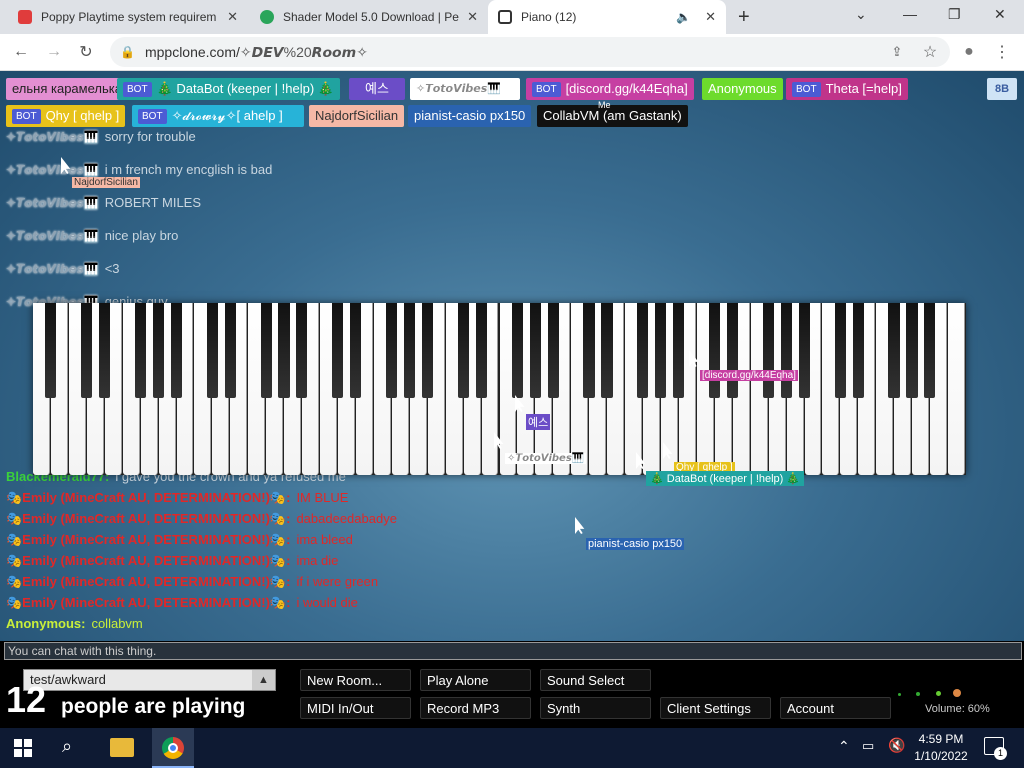 The height and width of the screenshot is (768, 1024). What do you see at coordinates (67, 746) in the screenshot?
I see `search-icon: ⌕` at bounding box center [67, 746].